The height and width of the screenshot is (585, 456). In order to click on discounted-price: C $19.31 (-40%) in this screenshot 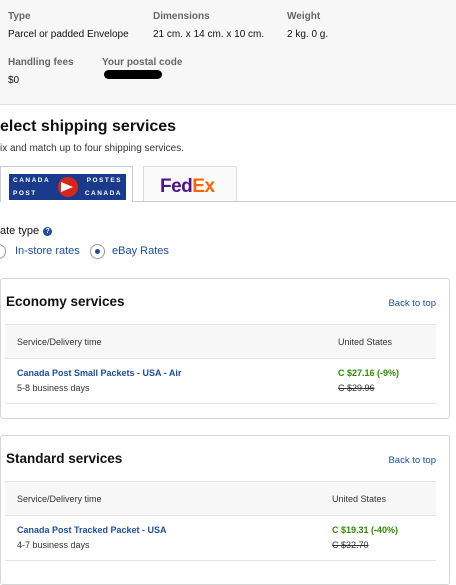, I will do `click(365, 530)`.